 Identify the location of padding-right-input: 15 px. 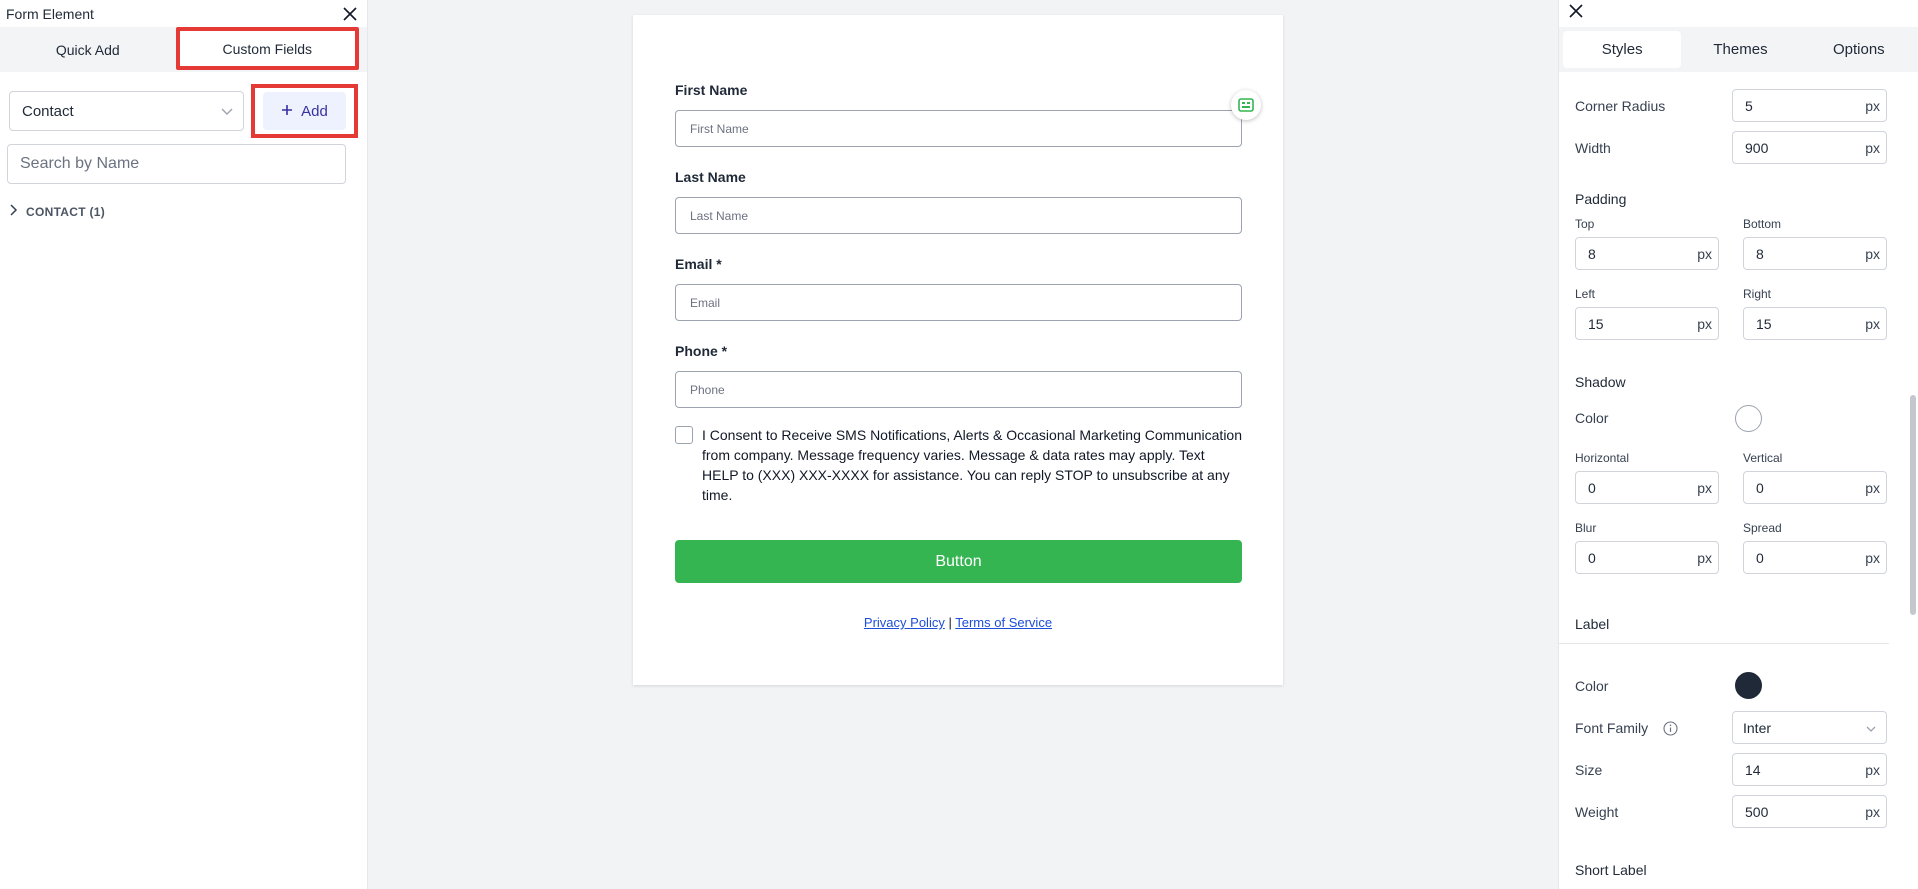
(1815, 323).